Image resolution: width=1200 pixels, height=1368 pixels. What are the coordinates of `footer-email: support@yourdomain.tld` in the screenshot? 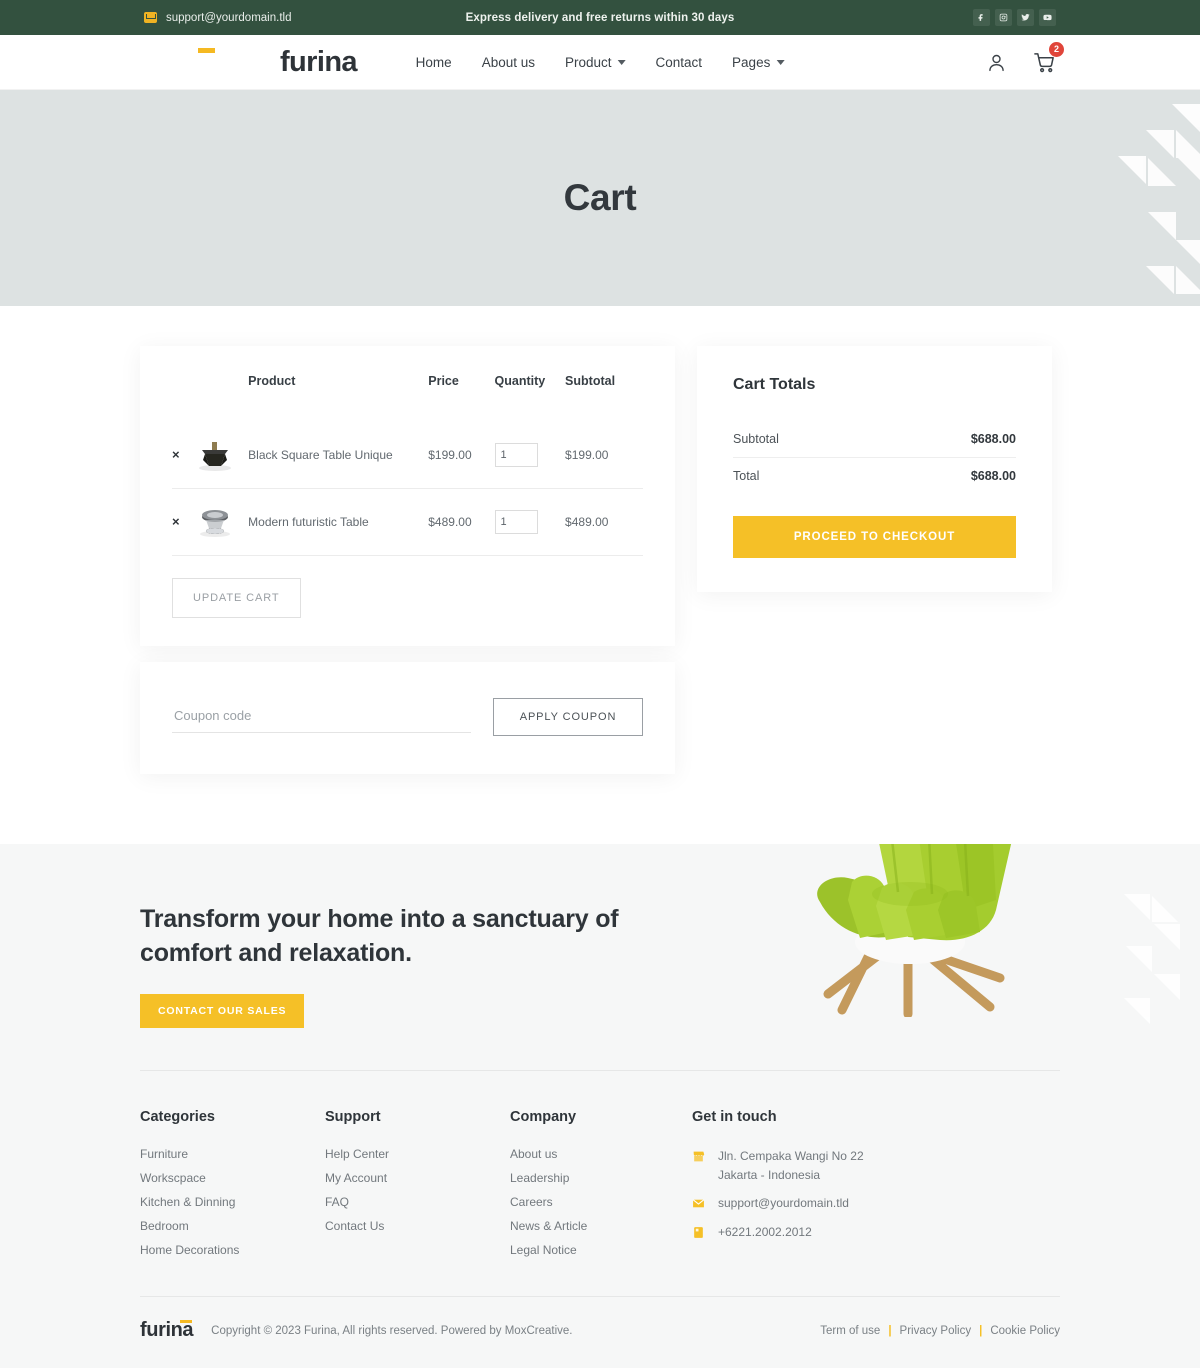 It's located at (832, 1203).